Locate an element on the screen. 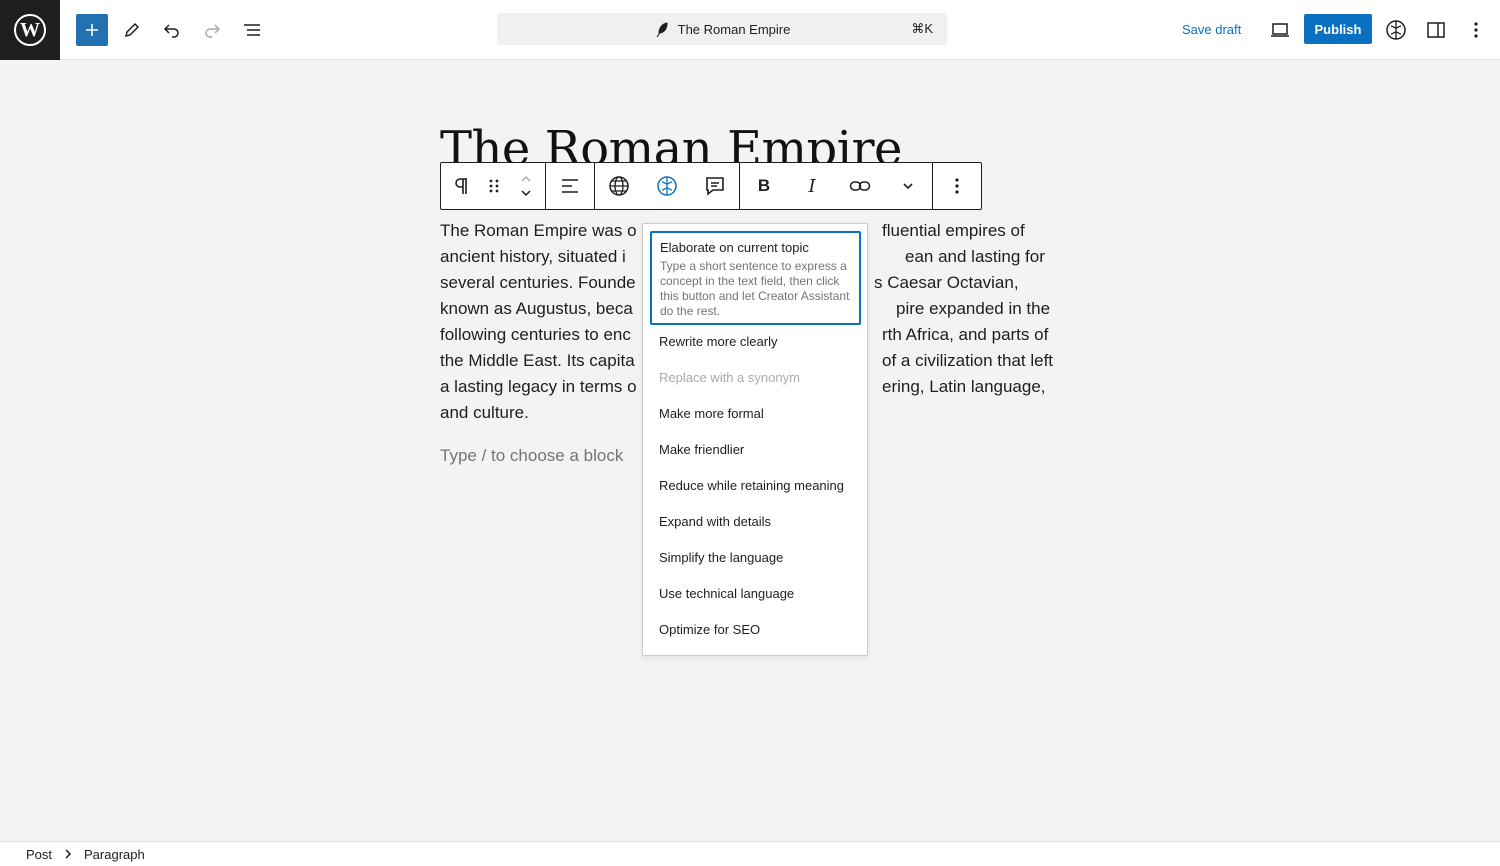 The width and height of the screenshot is (1500, 866). paragraph-line: following centuries to enc is located at coordinates (535, 334).